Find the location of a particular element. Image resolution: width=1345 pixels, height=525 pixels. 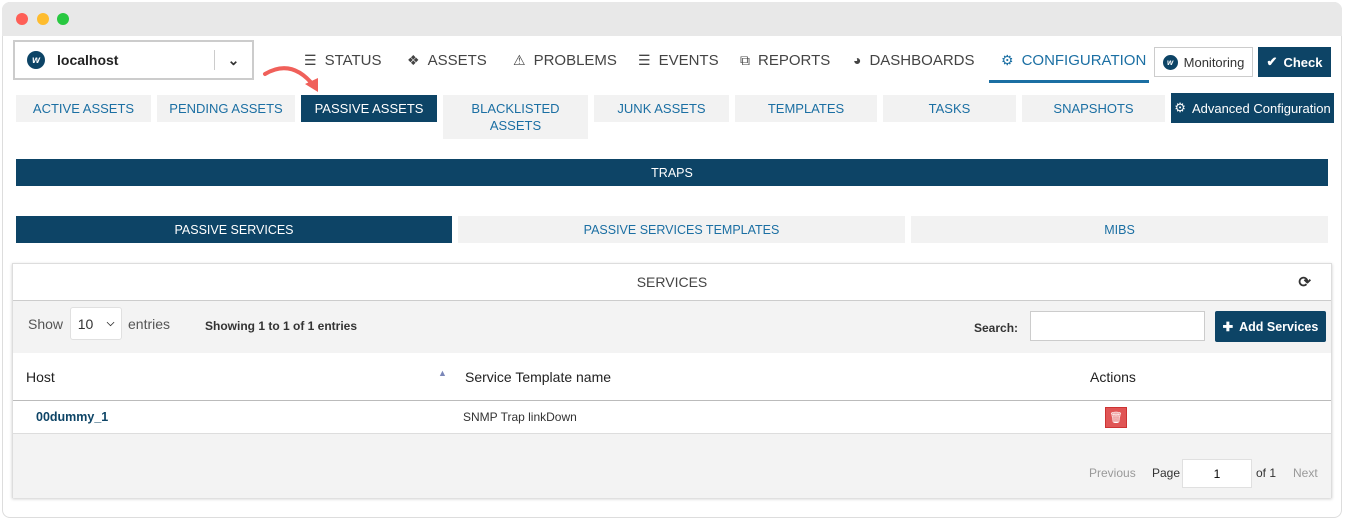

gear-icon: ⚙ is located at coordinates (1007, 59).